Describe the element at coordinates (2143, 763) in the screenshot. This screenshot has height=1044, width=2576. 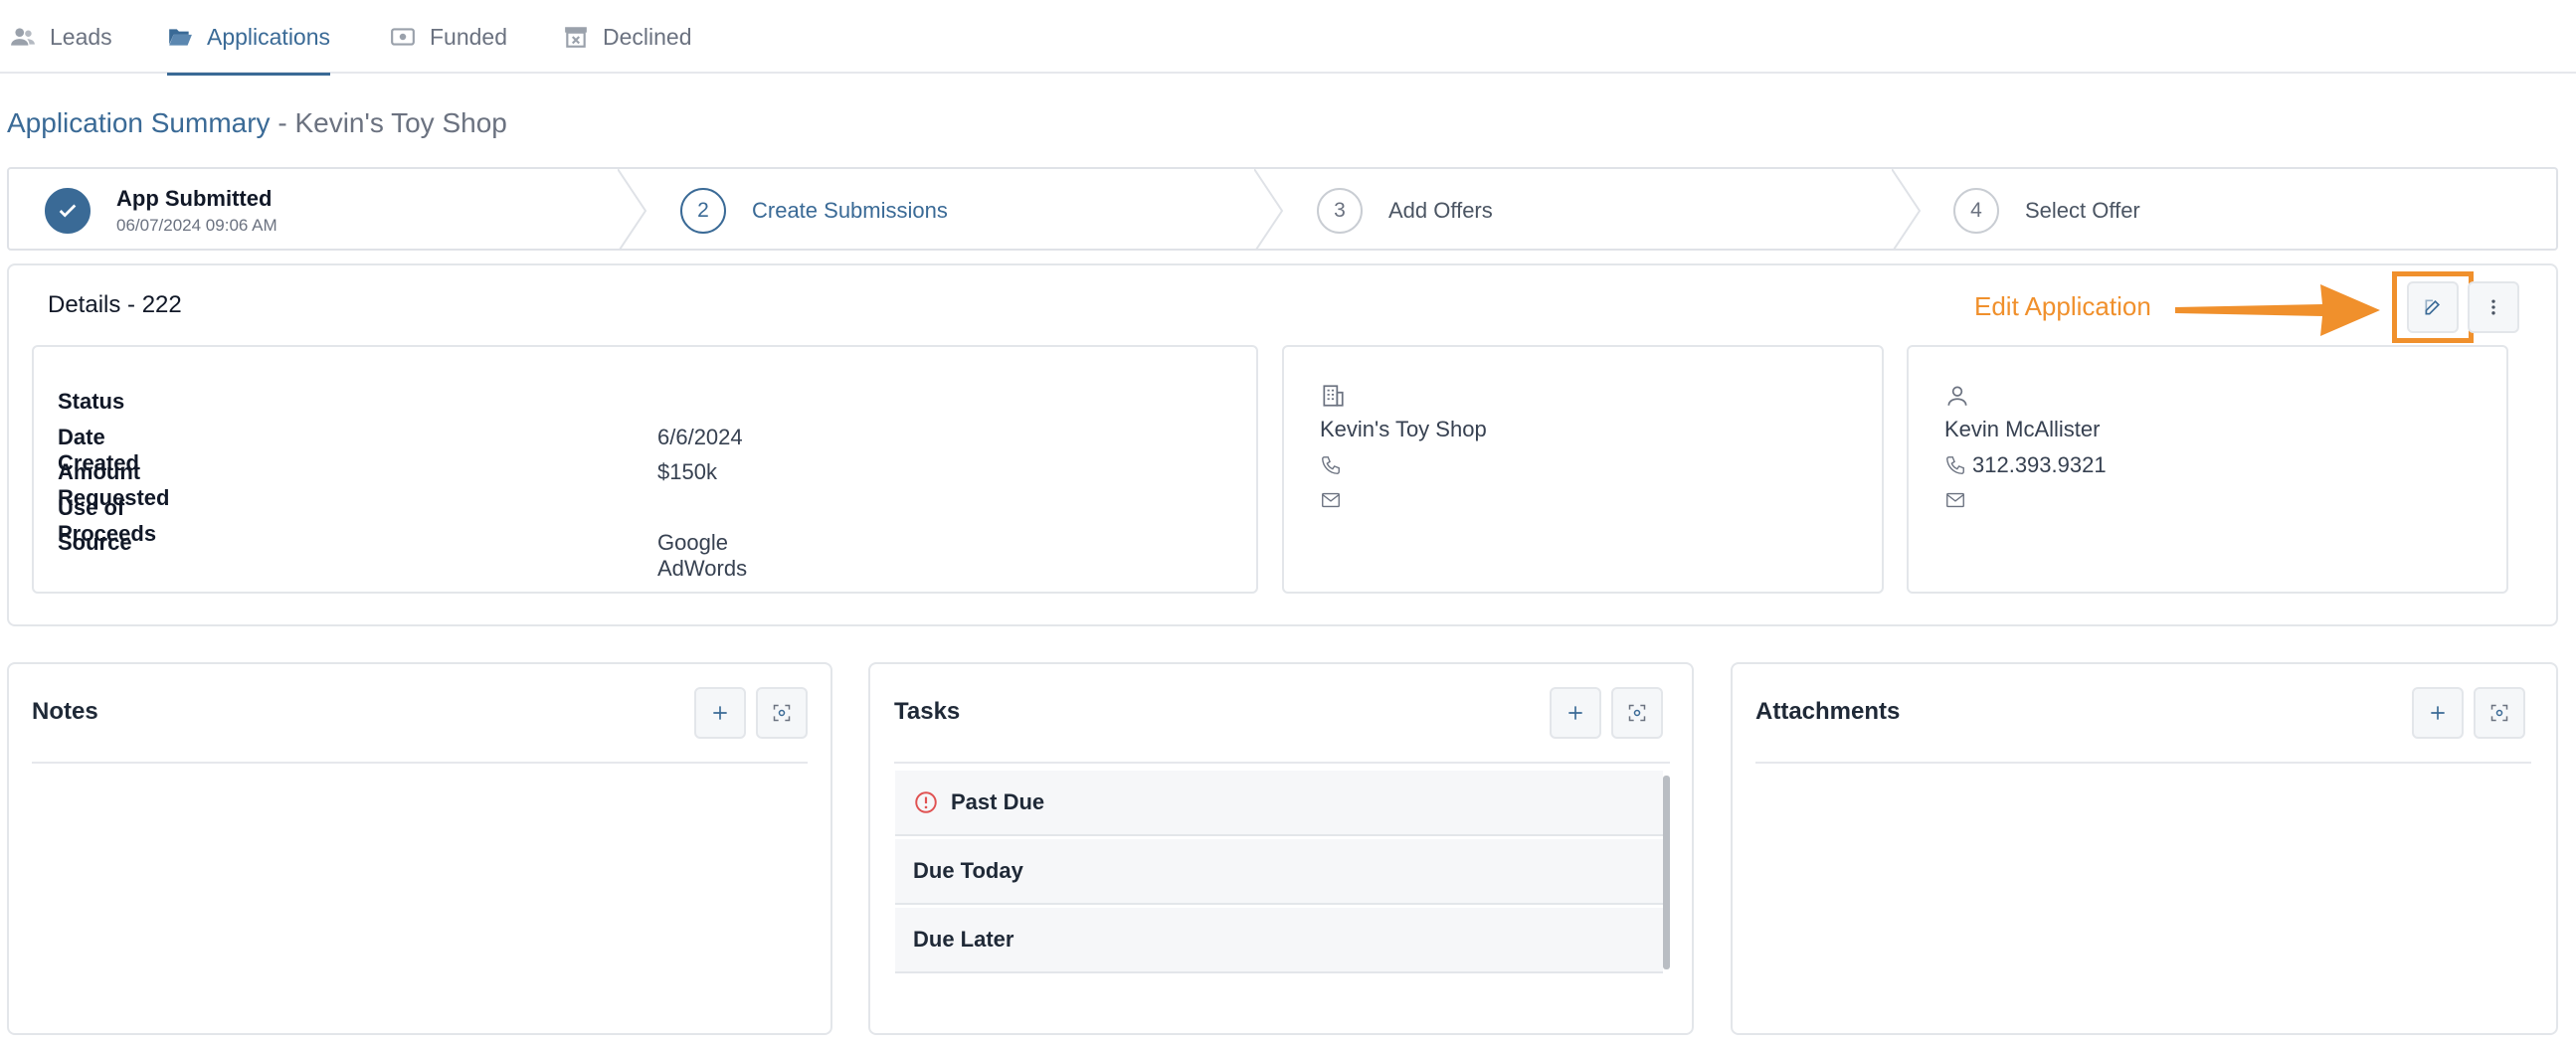
I see `attachments-divider` at that location.